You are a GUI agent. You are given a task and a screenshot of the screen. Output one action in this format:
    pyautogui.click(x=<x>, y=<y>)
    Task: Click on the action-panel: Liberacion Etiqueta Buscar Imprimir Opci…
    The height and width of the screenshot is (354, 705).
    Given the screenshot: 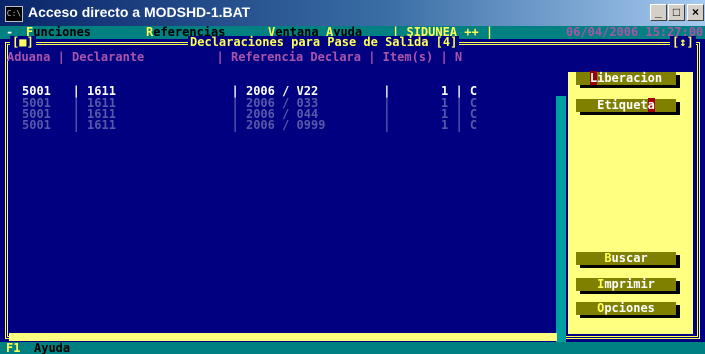 What is the action you would take?
    pyautogui.click(x=630, y=202)
    